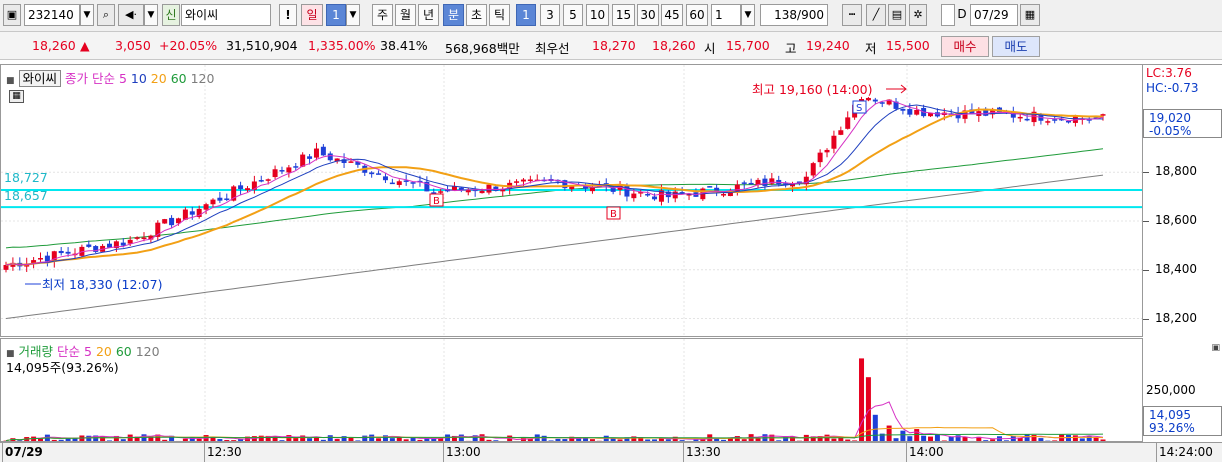 Image resolution: width=1222 pixels, height=462 pixels. What do you see at coordinates (224, 452) in the screenshot?
I see `time-tick-label: 12:30` at bounding box center [224, 452].